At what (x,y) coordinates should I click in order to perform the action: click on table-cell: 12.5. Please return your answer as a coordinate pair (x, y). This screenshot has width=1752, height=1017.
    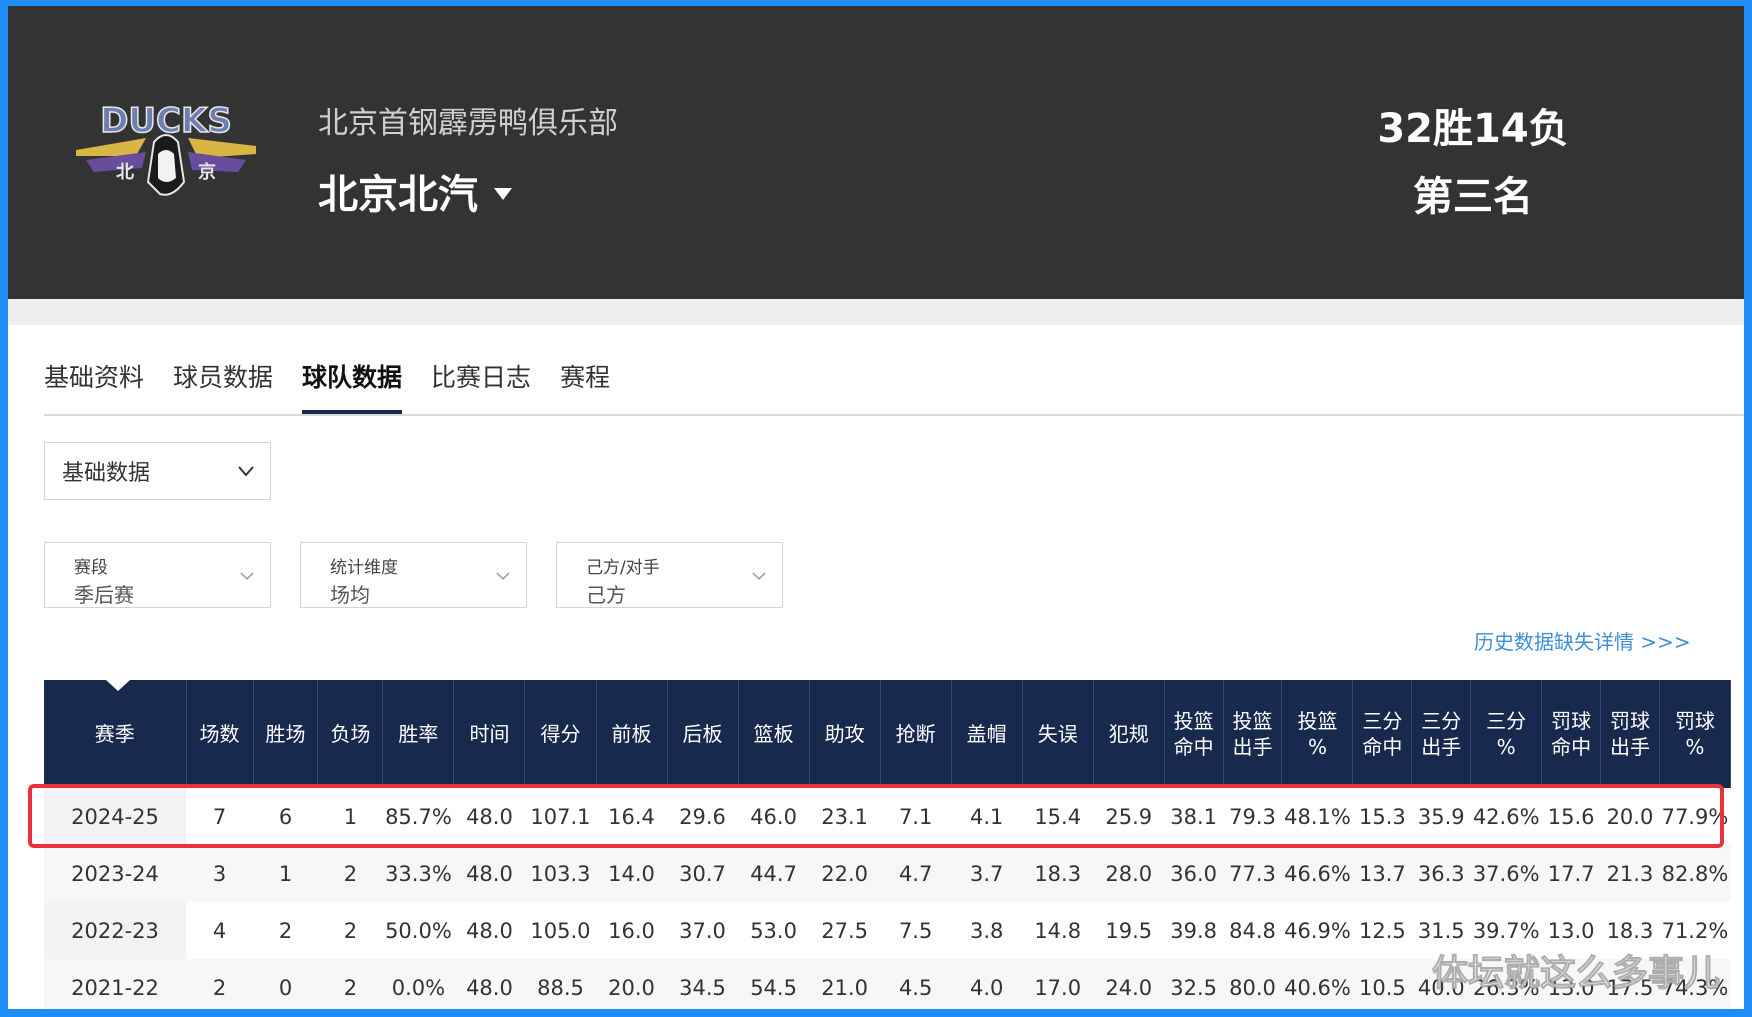
    Looking at the image, I should click on (1382, 930).